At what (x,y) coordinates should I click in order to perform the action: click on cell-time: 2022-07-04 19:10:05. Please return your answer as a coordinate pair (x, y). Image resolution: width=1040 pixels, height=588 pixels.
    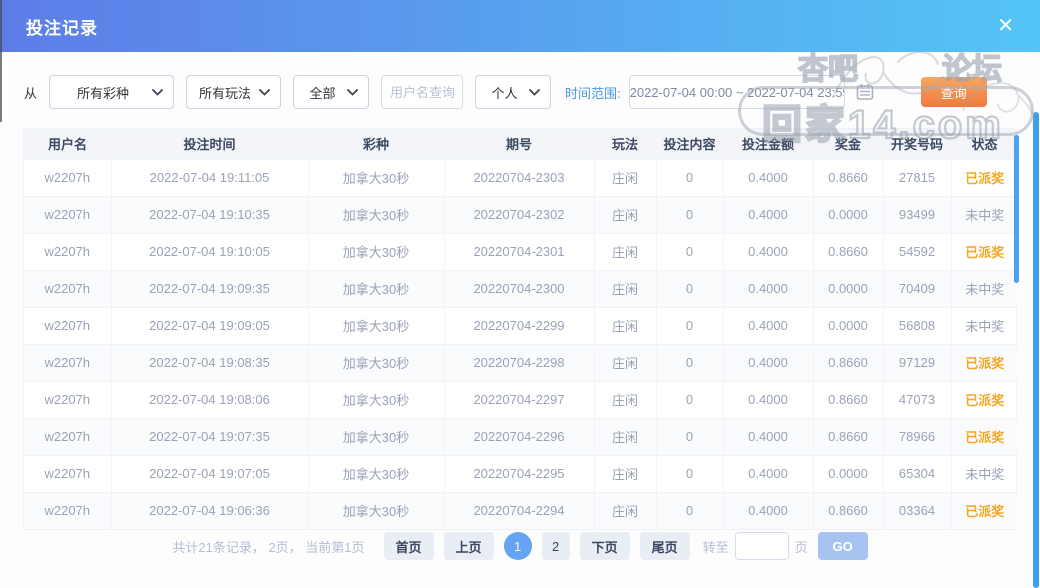
    Looking at the image, I should click on (210, 251).